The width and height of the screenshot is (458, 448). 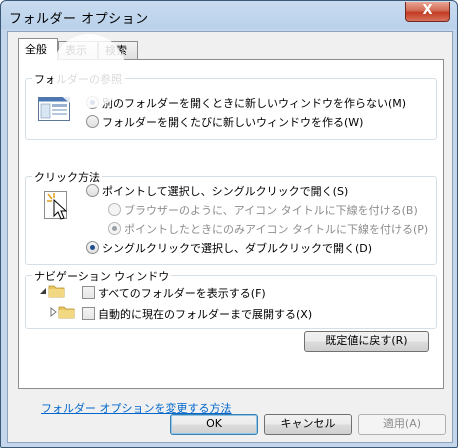 I want to click on click-pointer-icon, so click(x=58, y=207).